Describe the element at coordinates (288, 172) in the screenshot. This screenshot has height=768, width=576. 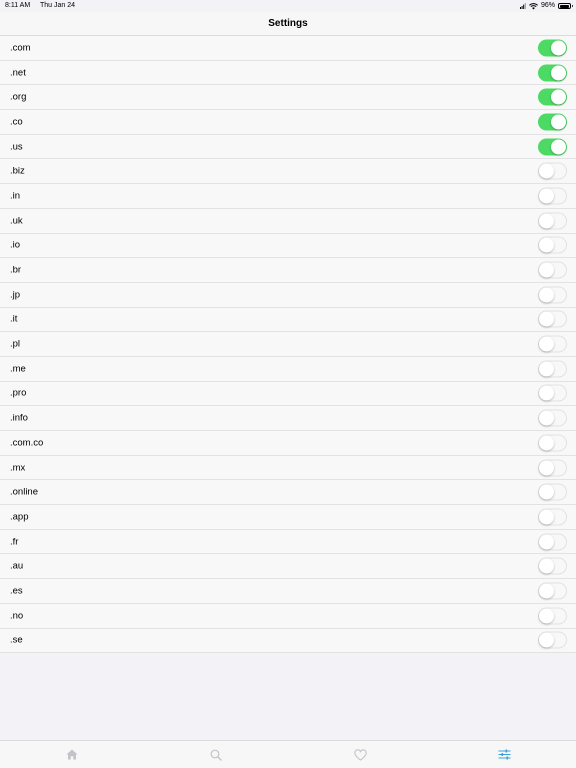
I see `list-item: .biz` at that location.